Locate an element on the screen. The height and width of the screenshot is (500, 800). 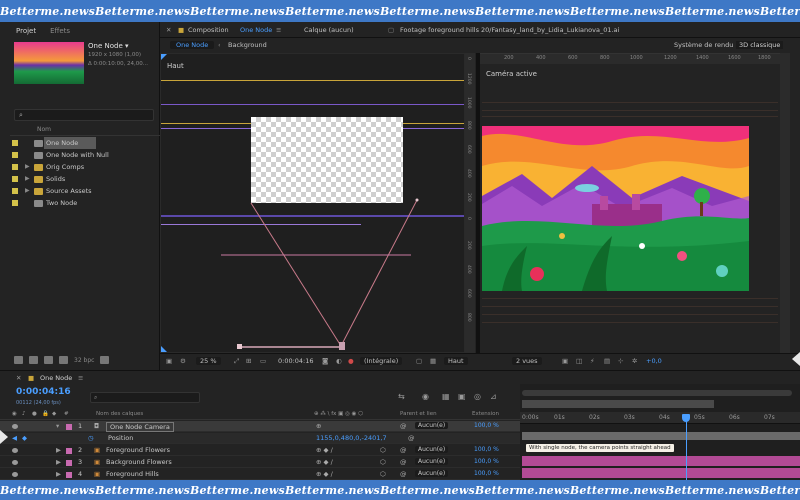
3d-view-dropdown: Haut is located at coordinates (456, 361).